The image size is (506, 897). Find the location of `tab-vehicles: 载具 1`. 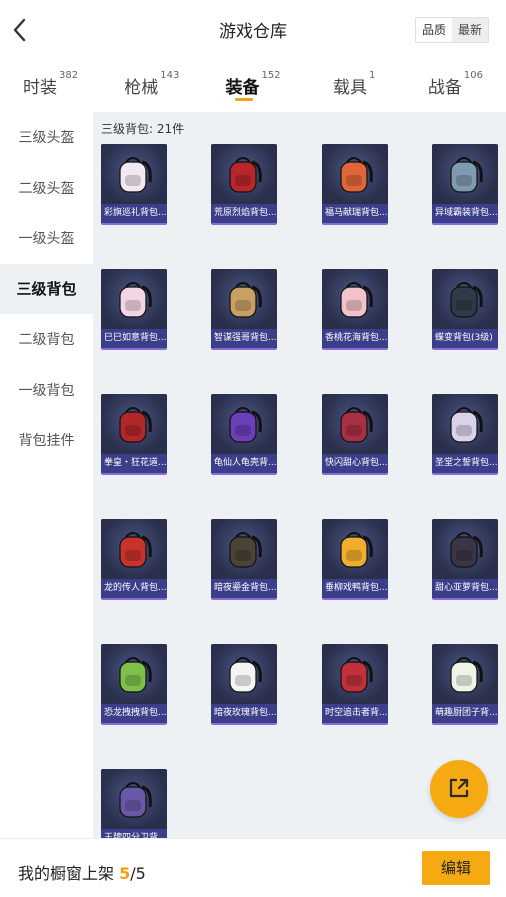

tab-vehicles: 载具 1 is located at coordinates (354, 86).